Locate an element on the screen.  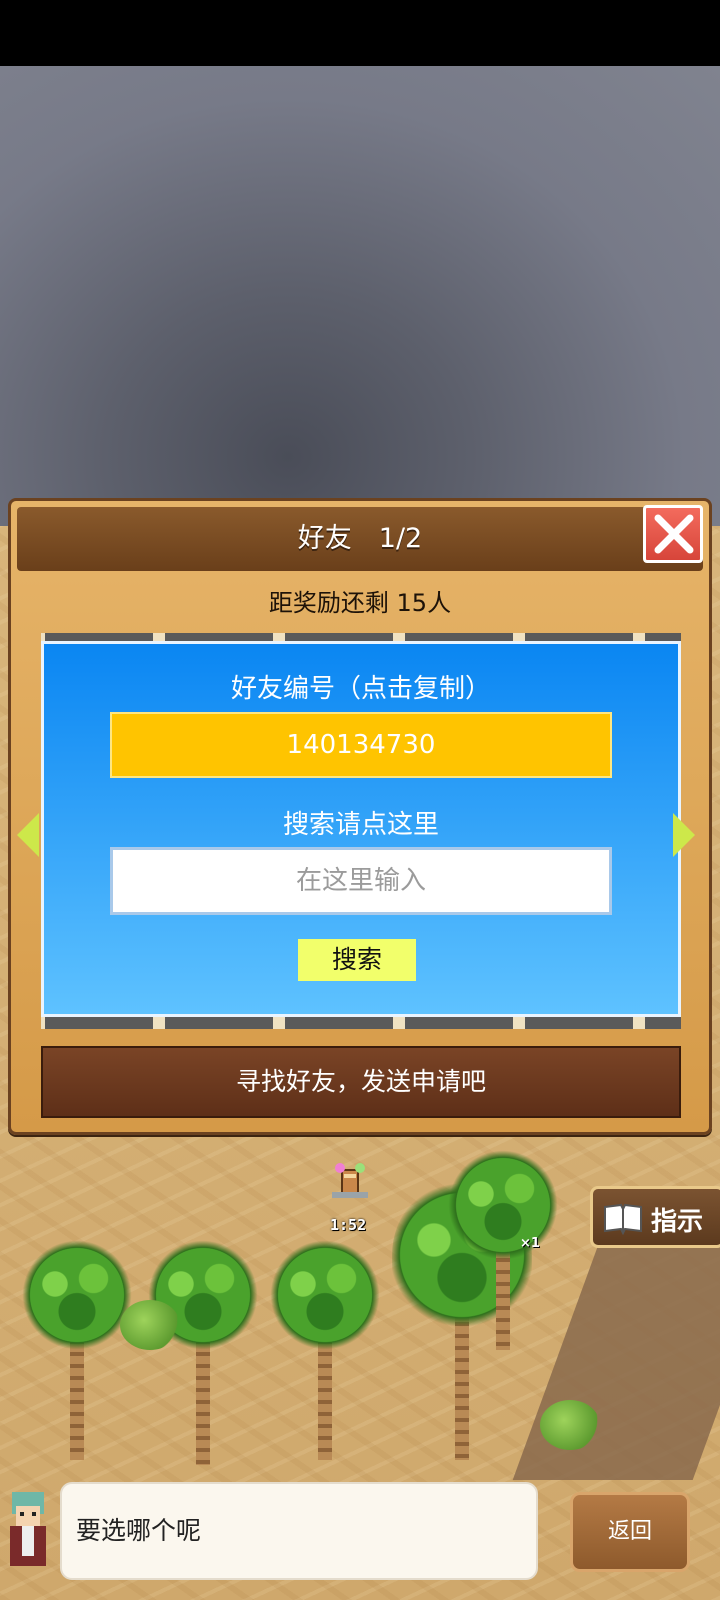
dialog-header: 好友 1/2 is located at coordinates (360, 539).